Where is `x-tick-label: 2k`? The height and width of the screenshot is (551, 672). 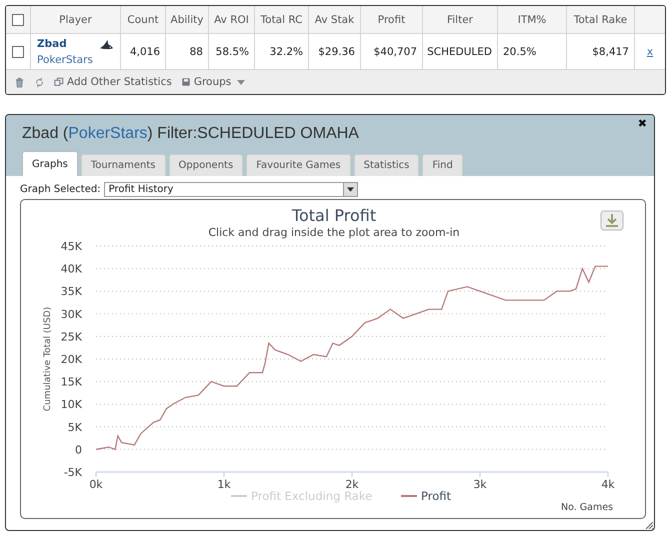 x-tick-label: 2k is located at coordinates (352, 484).